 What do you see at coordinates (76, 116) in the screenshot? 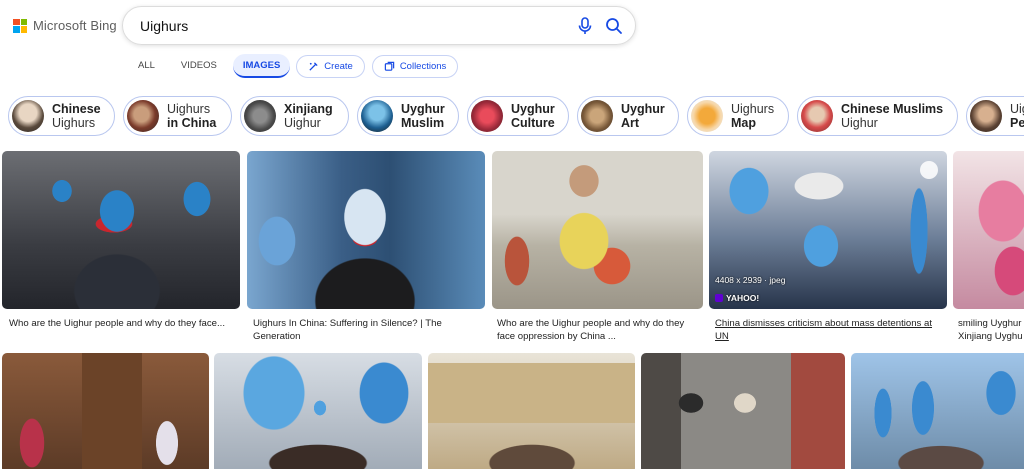
I see `related-label: Chinese Uighurs` at bounding box center [76, 116].